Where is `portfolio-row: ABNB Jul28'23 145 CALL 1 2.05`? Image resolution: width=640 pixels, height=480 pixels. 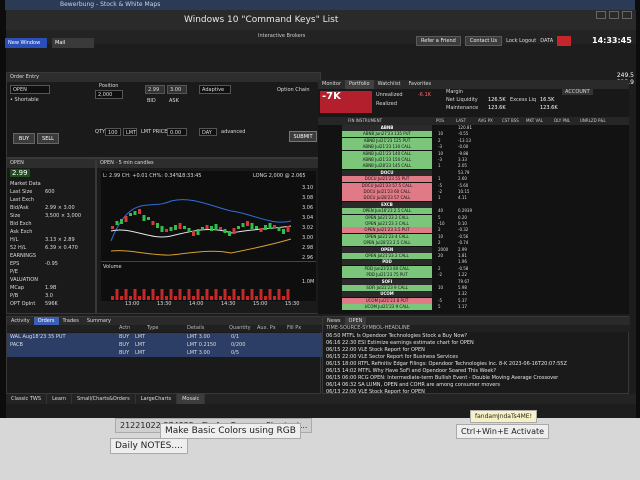 portfolio-row: ABNB Jul28'23 145 CALL 1 2.05 is located at coordinates (473, 166).